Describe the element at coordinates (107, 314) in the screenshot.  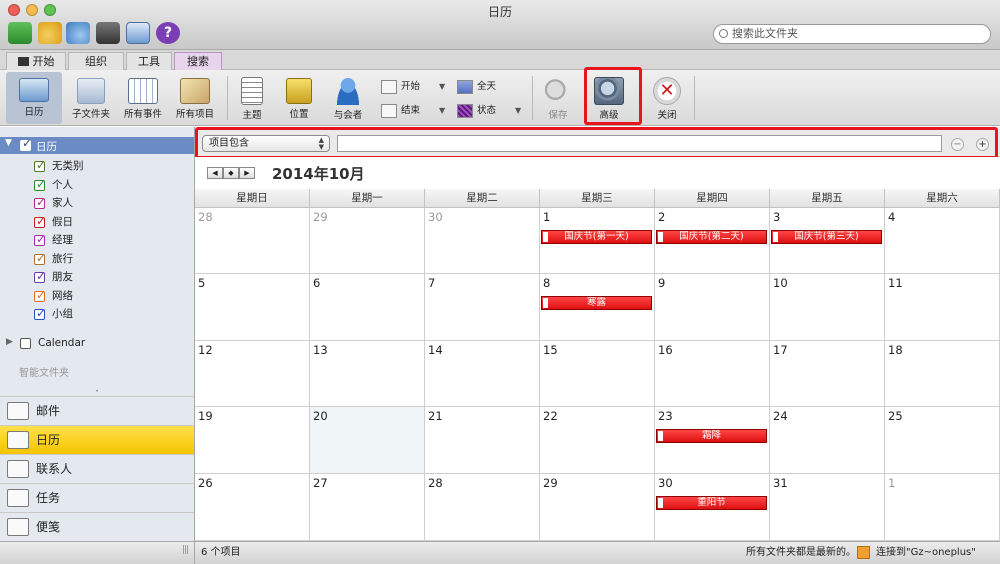
I see `category-item: ✓ 小组` at that location.